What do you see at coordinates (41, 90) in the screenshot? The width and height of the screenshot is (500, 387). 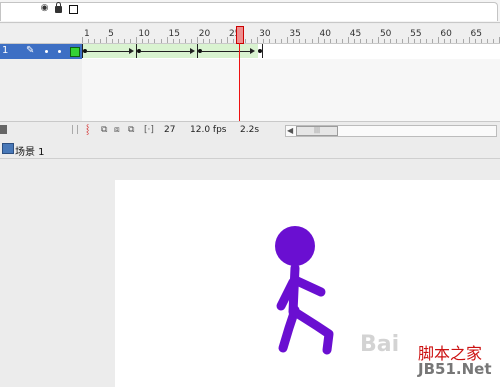 I see `layers-panel-empty` at bounding box center [41, 90].